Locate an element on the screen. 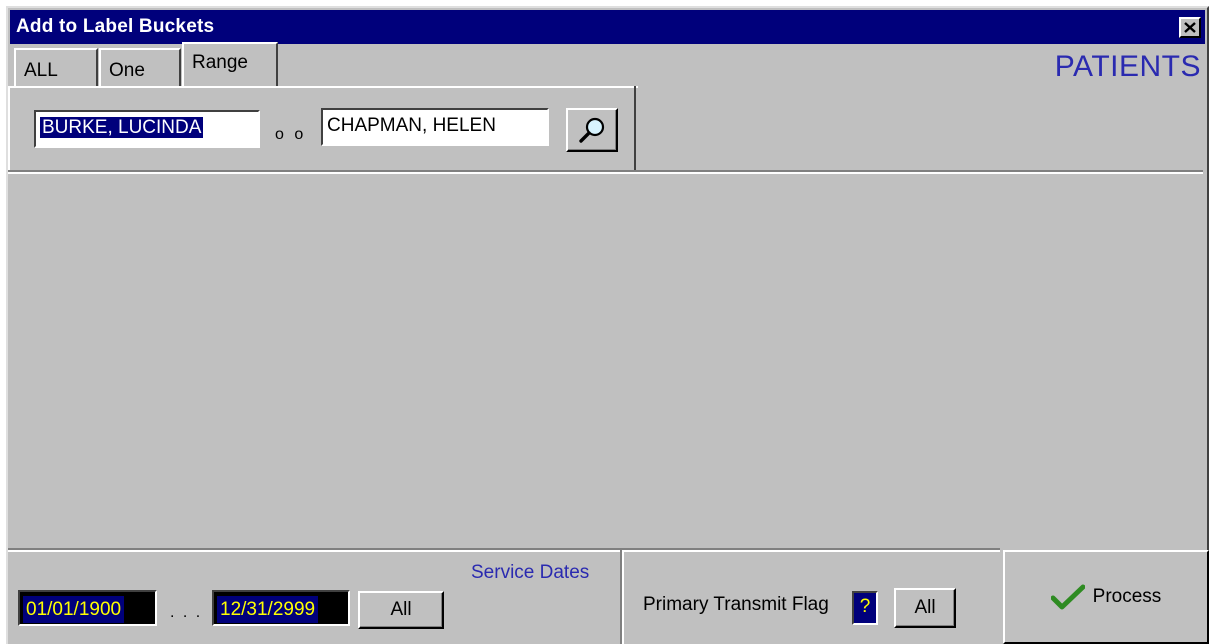 The width and height of the screenshot is (1215, 644). section-label: PATIENTS is located at coordinates (1127, 66).